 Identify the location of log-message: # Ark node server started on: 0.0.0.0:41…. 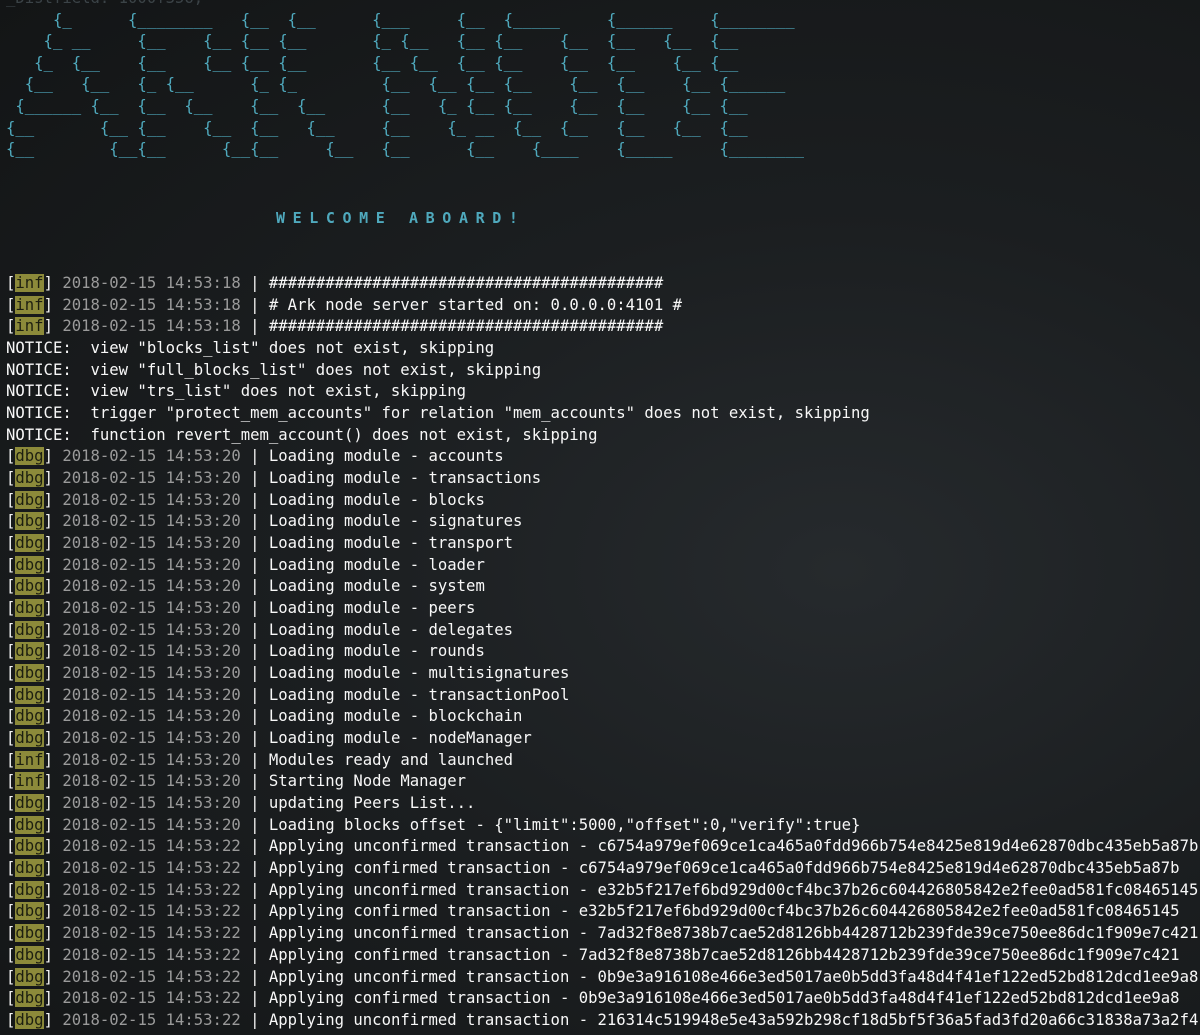
(475, 304).